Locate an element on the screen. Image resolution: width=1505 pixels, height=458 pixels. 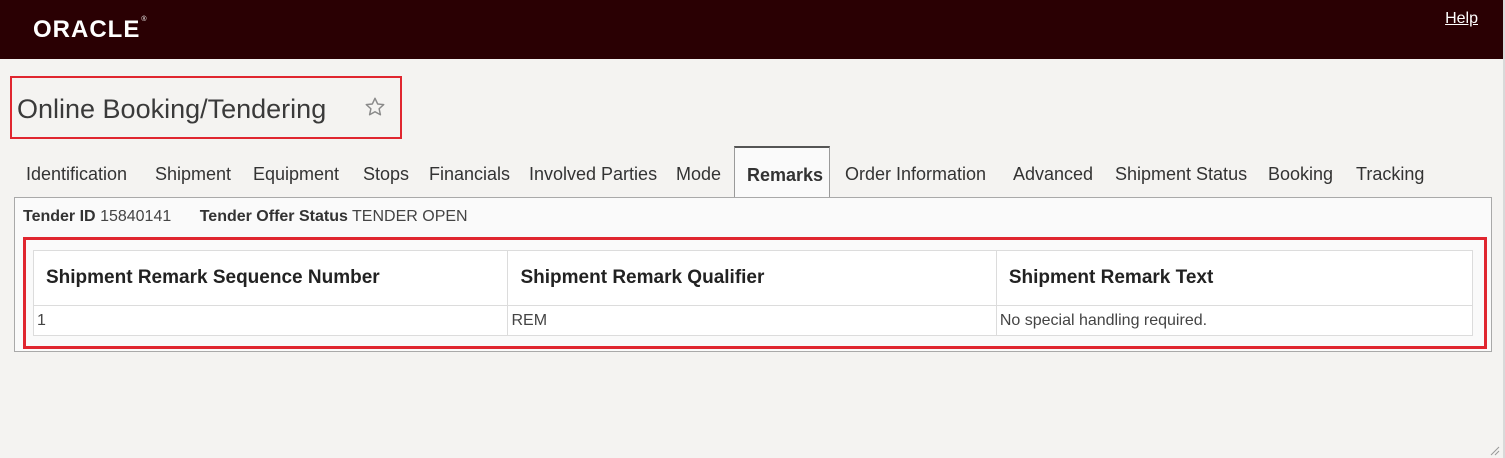
tab-remarks: Remarks is located at coordinates (782, 172).